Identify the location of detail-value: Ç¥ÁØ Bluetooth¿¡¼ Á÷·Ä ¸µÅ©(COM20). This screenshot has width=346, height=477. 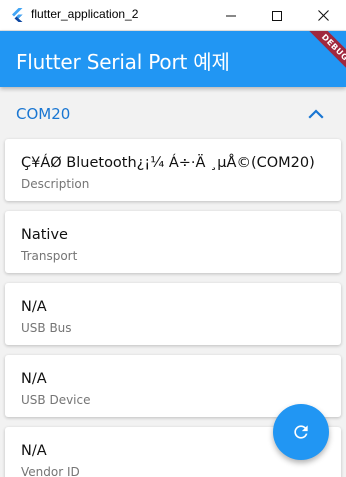
(168, 163).